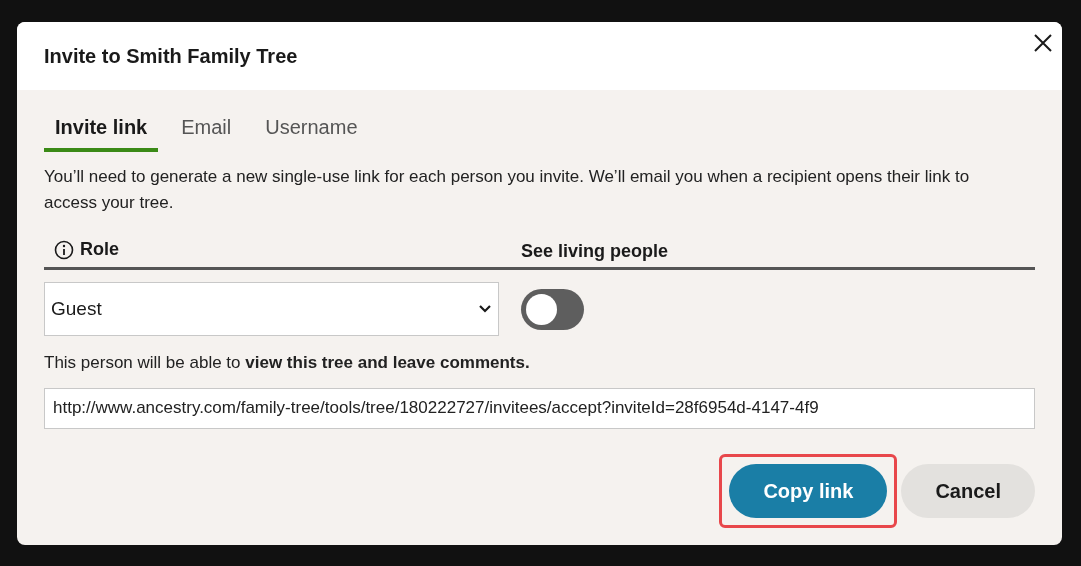 The height and width of the screenshot is (566, 1081). What do you see at coordinates (311, 132) in the screenshot?
I see `tab: Username` at bounding box center [311, 132].